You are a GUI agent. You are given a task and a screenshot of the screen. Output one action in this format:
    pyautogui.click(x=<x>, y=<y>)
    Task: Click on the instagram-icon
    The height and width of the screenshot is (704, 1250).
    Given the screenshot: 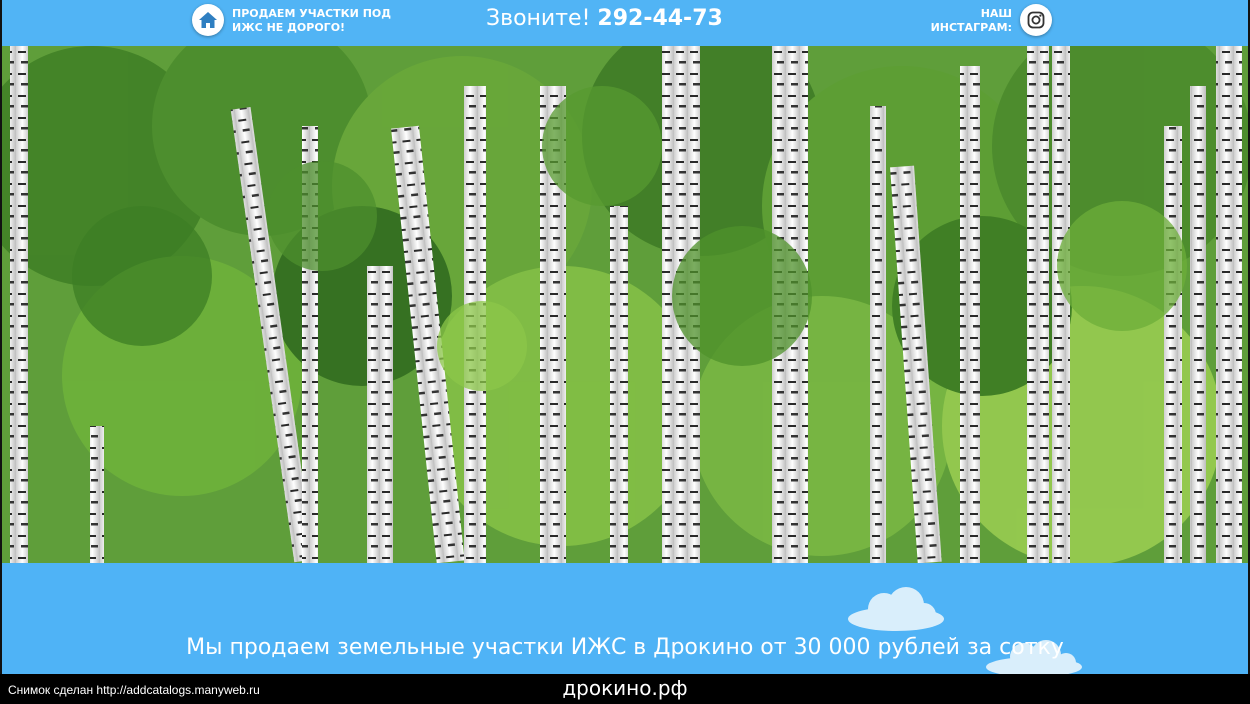 What is the action you would take?
    pyautogui.click(x=1036, y=20)
    